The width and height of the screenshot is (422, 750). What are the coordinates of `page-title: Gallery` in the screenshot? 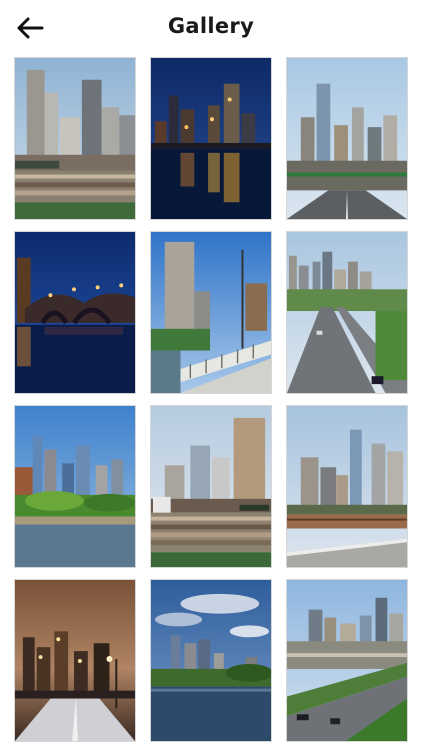 It's located at (211, 26).